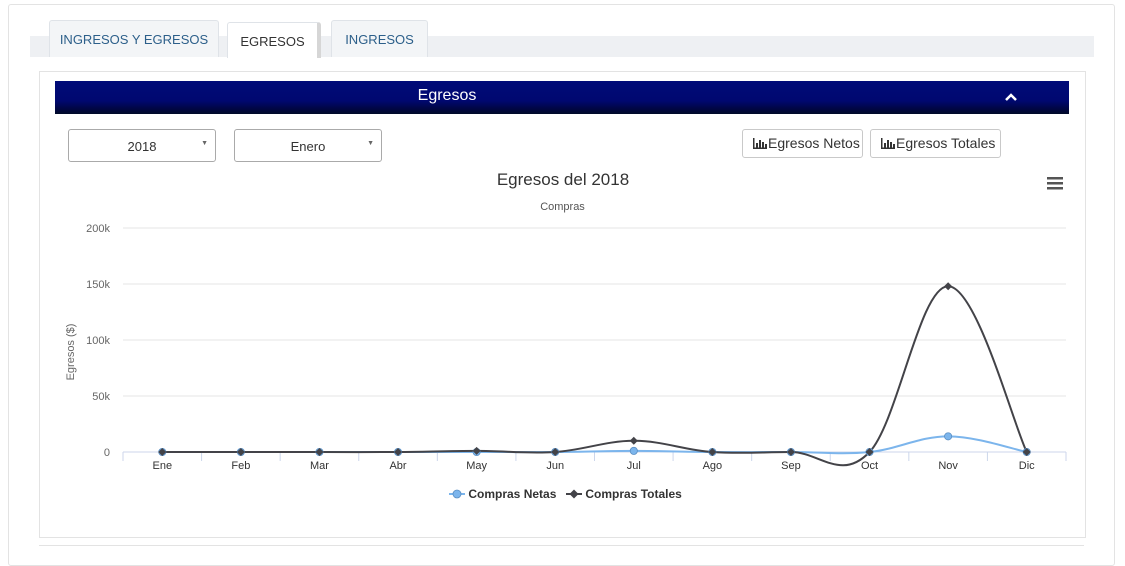  What do you see at coordinates (397, 466) in the screenshot?
I see `x-tick-label: Abr` at bounding box center [397, 466].